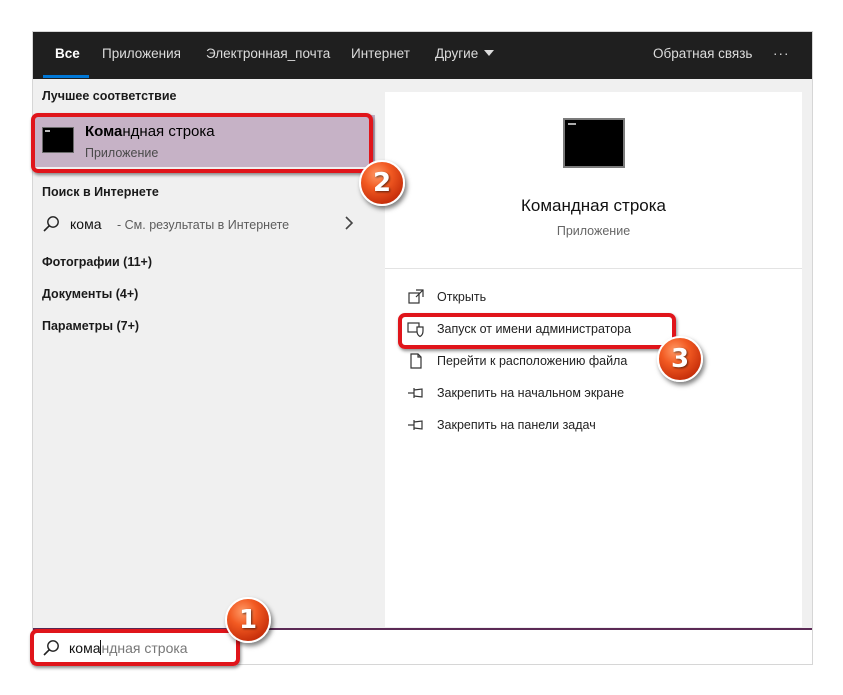  Describe the element at coordinates (594, 143) in the screenshot. I see `cmd-icon` at that location.